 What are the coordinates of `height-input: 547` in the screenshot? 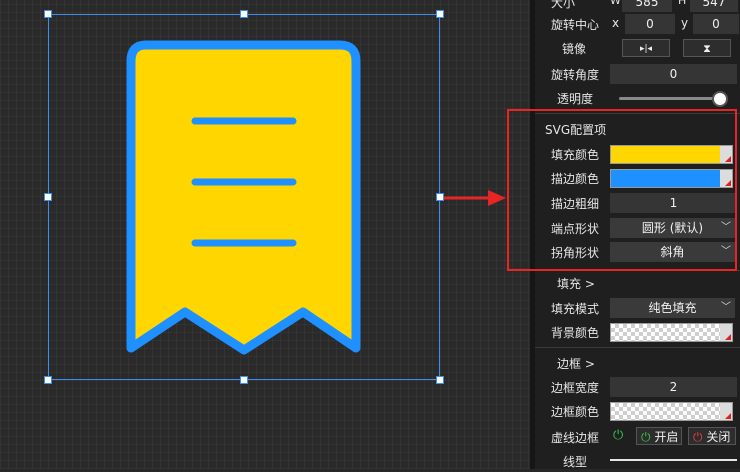 It's located at (714, 6).